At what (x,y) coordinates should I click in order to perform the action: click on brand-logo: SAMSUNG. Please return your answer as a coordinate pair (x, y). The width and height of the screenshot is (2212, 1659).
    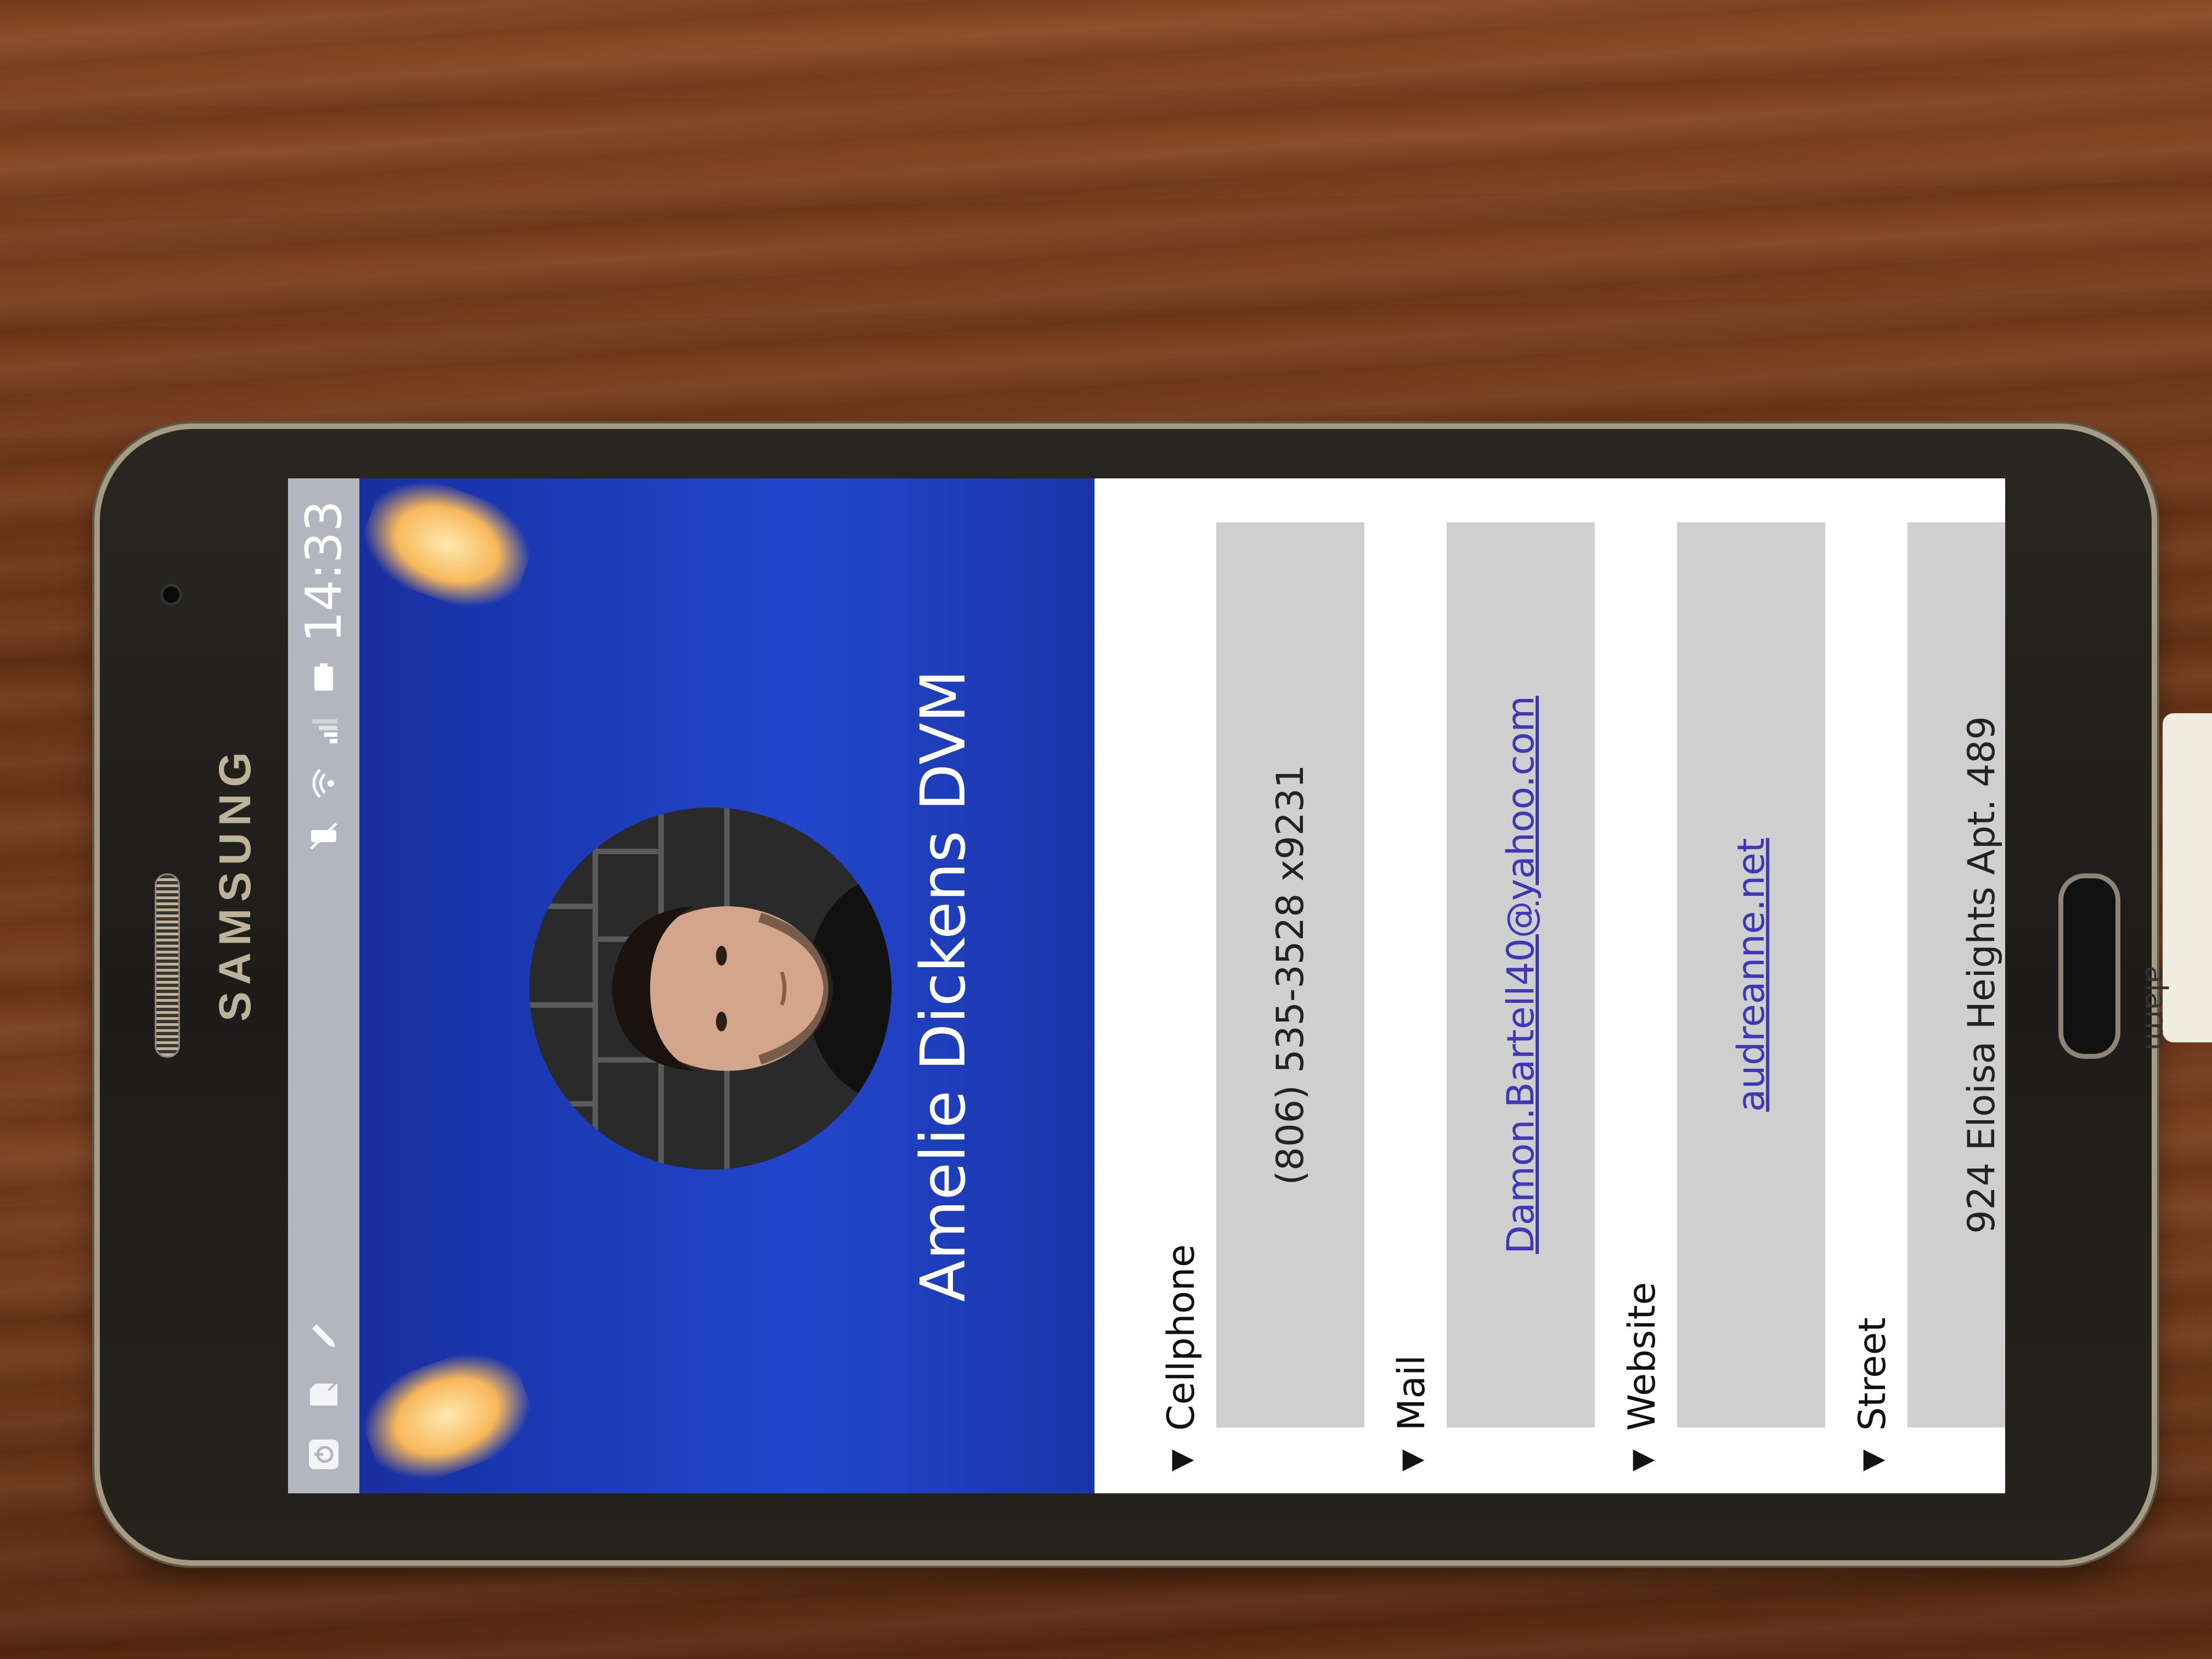
    Looking at the image, I should click on (235, 883).